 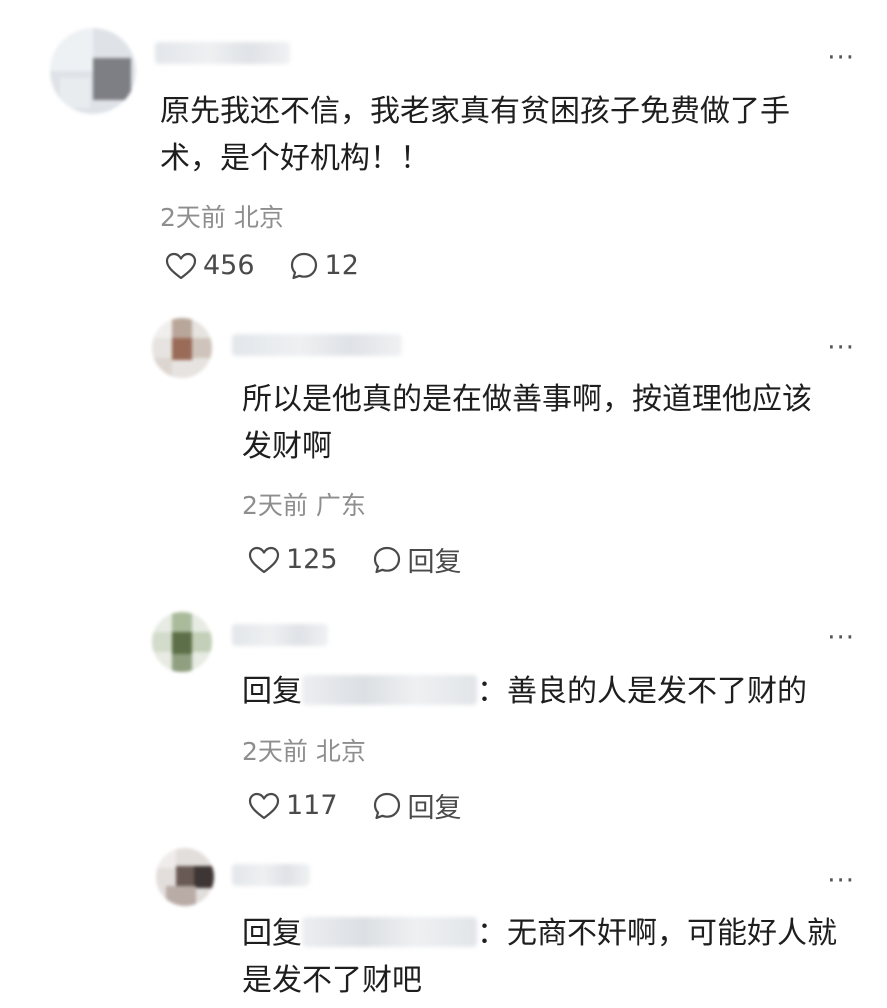 What do you see at coordinates (332, 980) in the screenshot?
I see `comment-line-2: 是发不了财吧` at bounding box center [332, 980].